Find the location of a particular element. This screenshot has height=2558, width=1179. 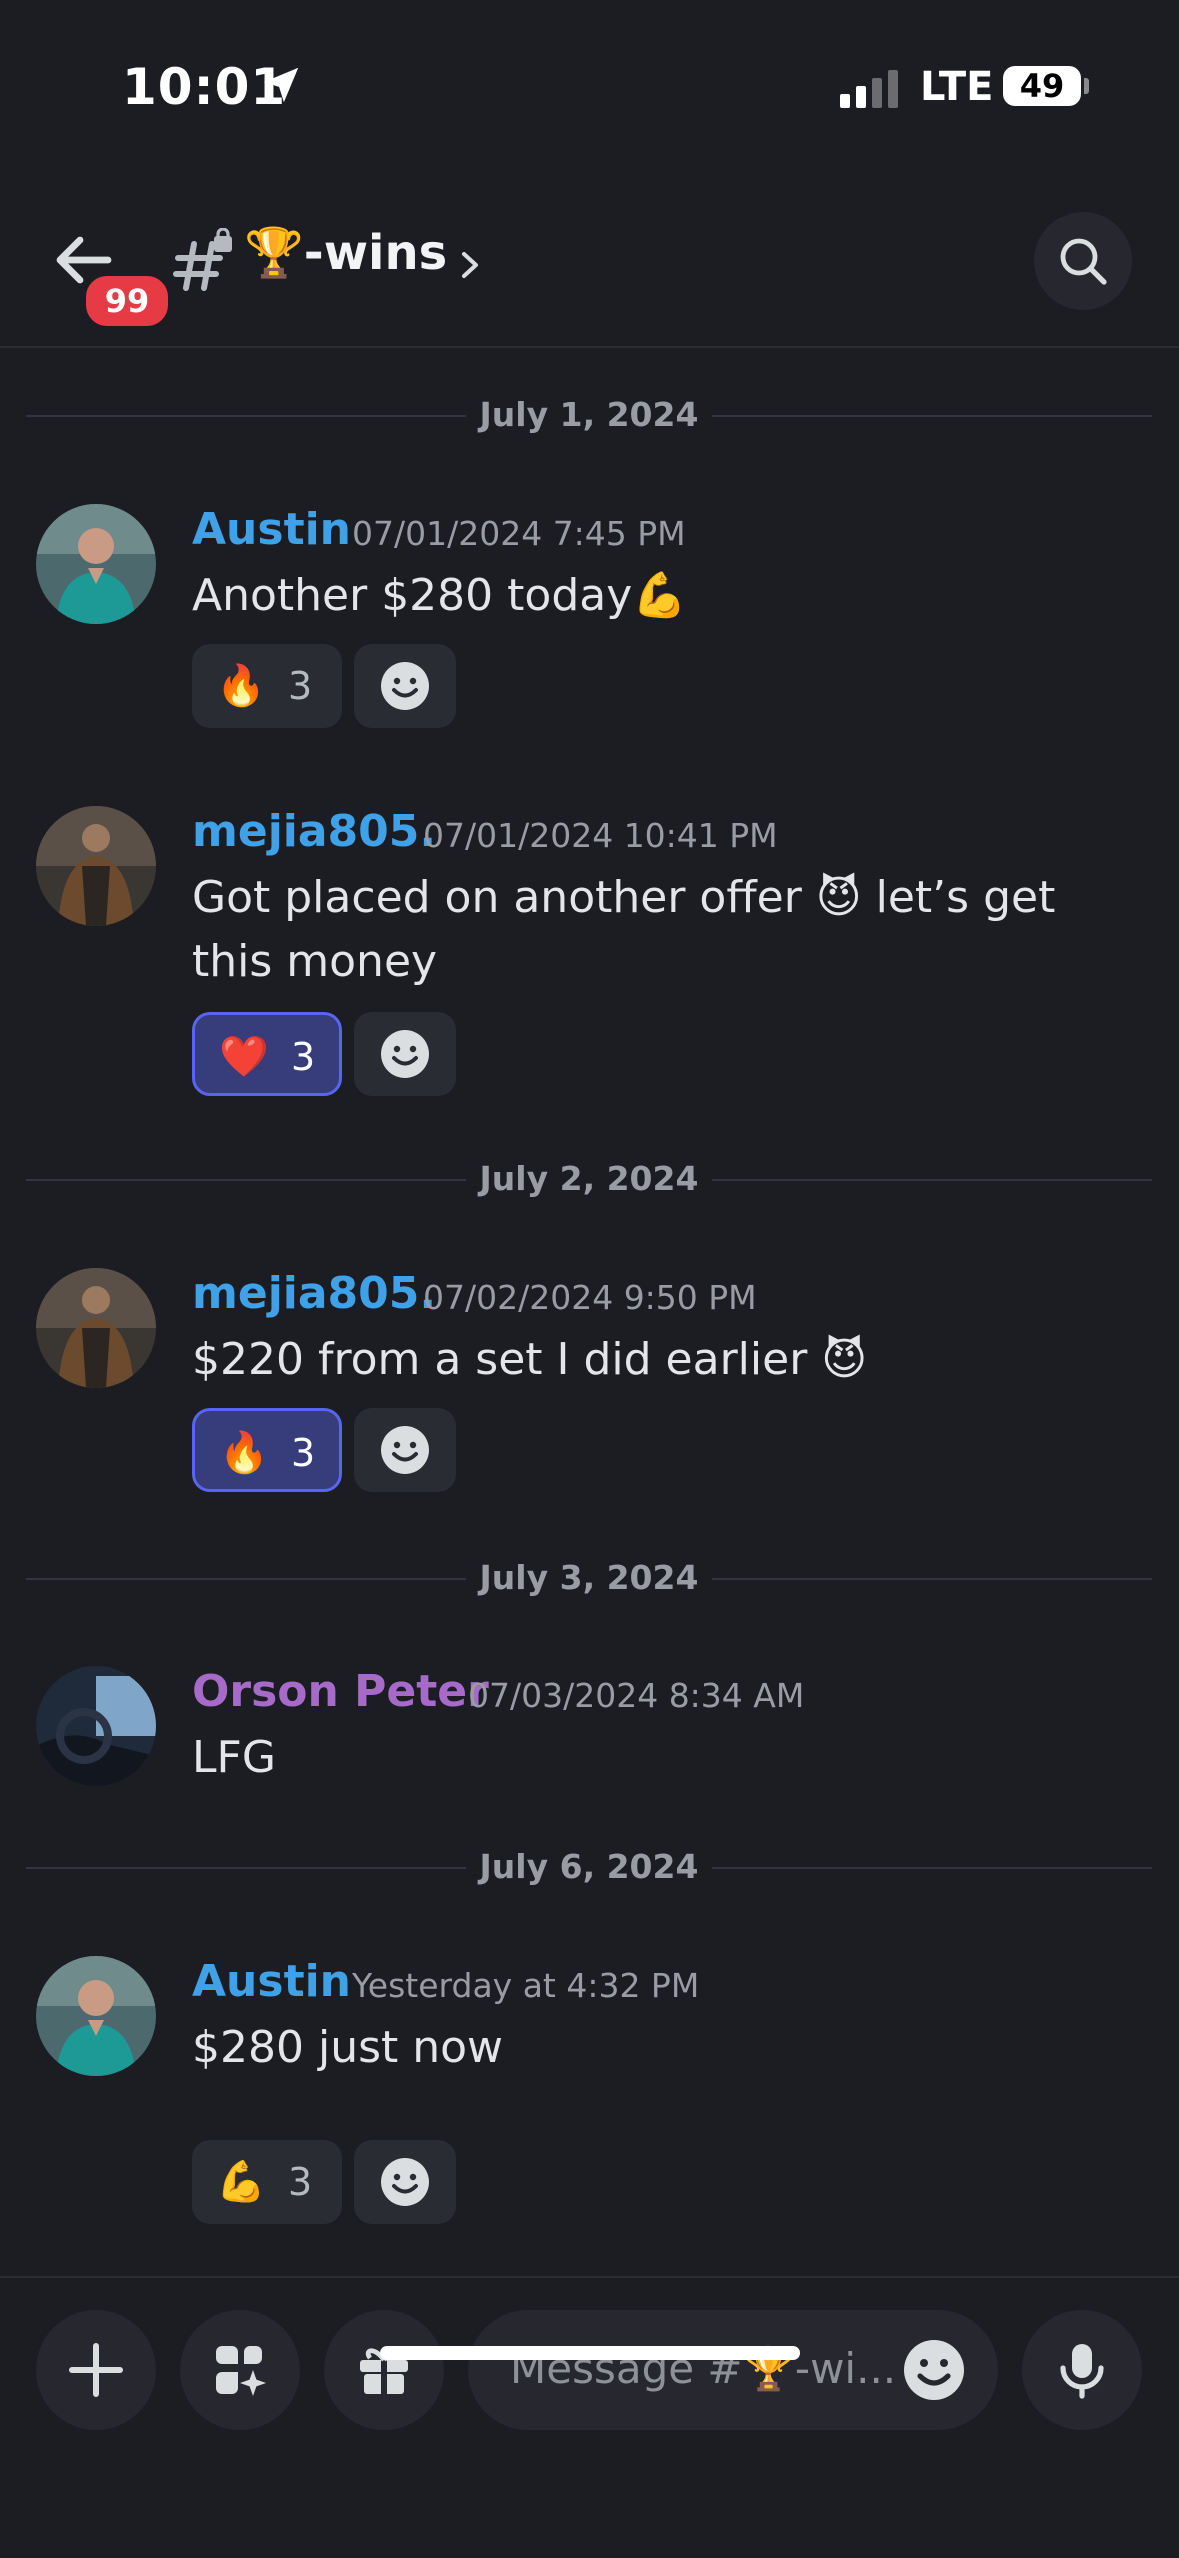

message-timestamp: 07/03/2024 8:34 AM is located at coordinates (636, 1695).